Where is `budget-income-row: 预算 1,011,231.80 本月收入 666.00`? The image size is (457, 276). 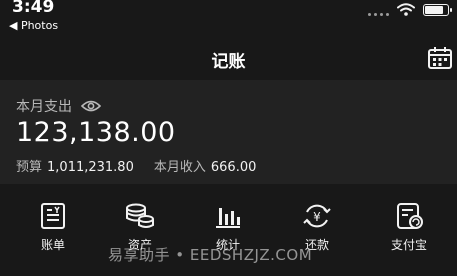 budget-income-row: 预算 1,011,231.80 本月收入 666.00 is located at coordinates (136, 165).